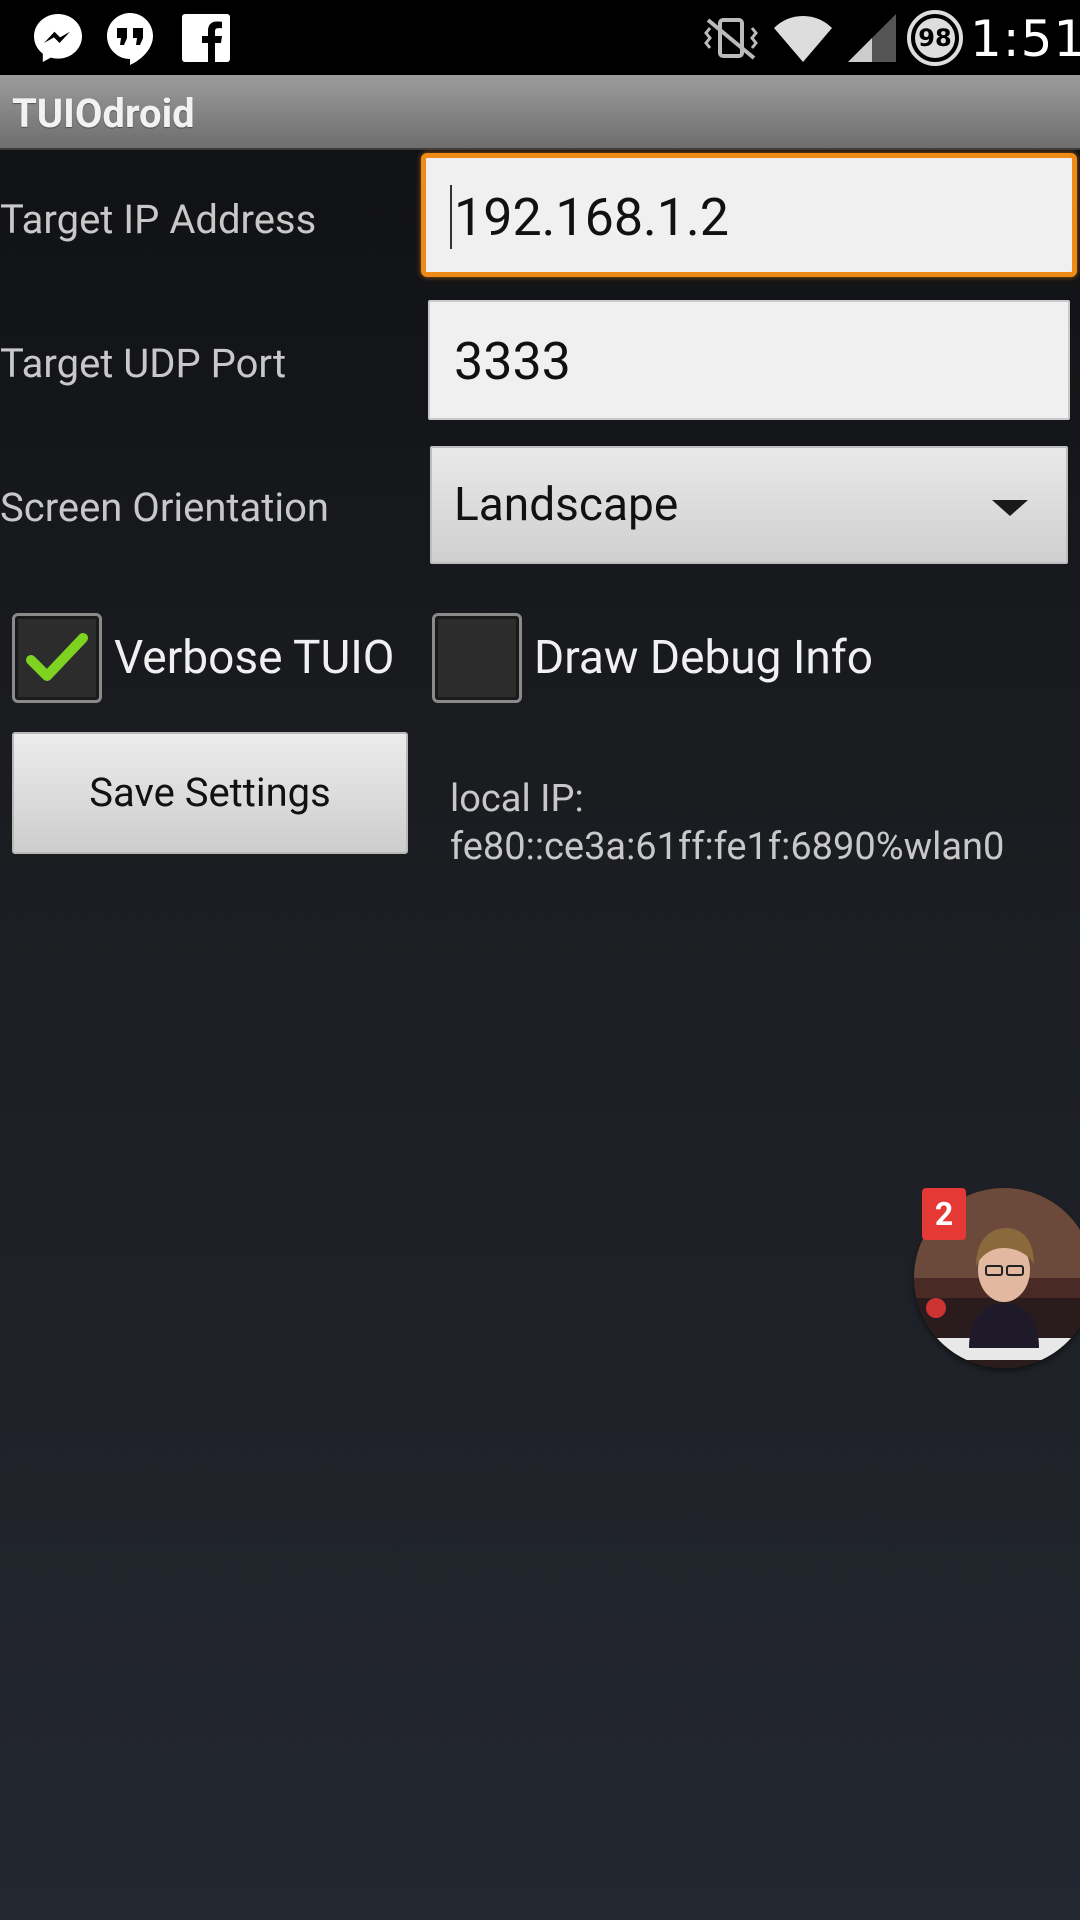  I want to click on target-port-value: 3333, so click(512, 361).